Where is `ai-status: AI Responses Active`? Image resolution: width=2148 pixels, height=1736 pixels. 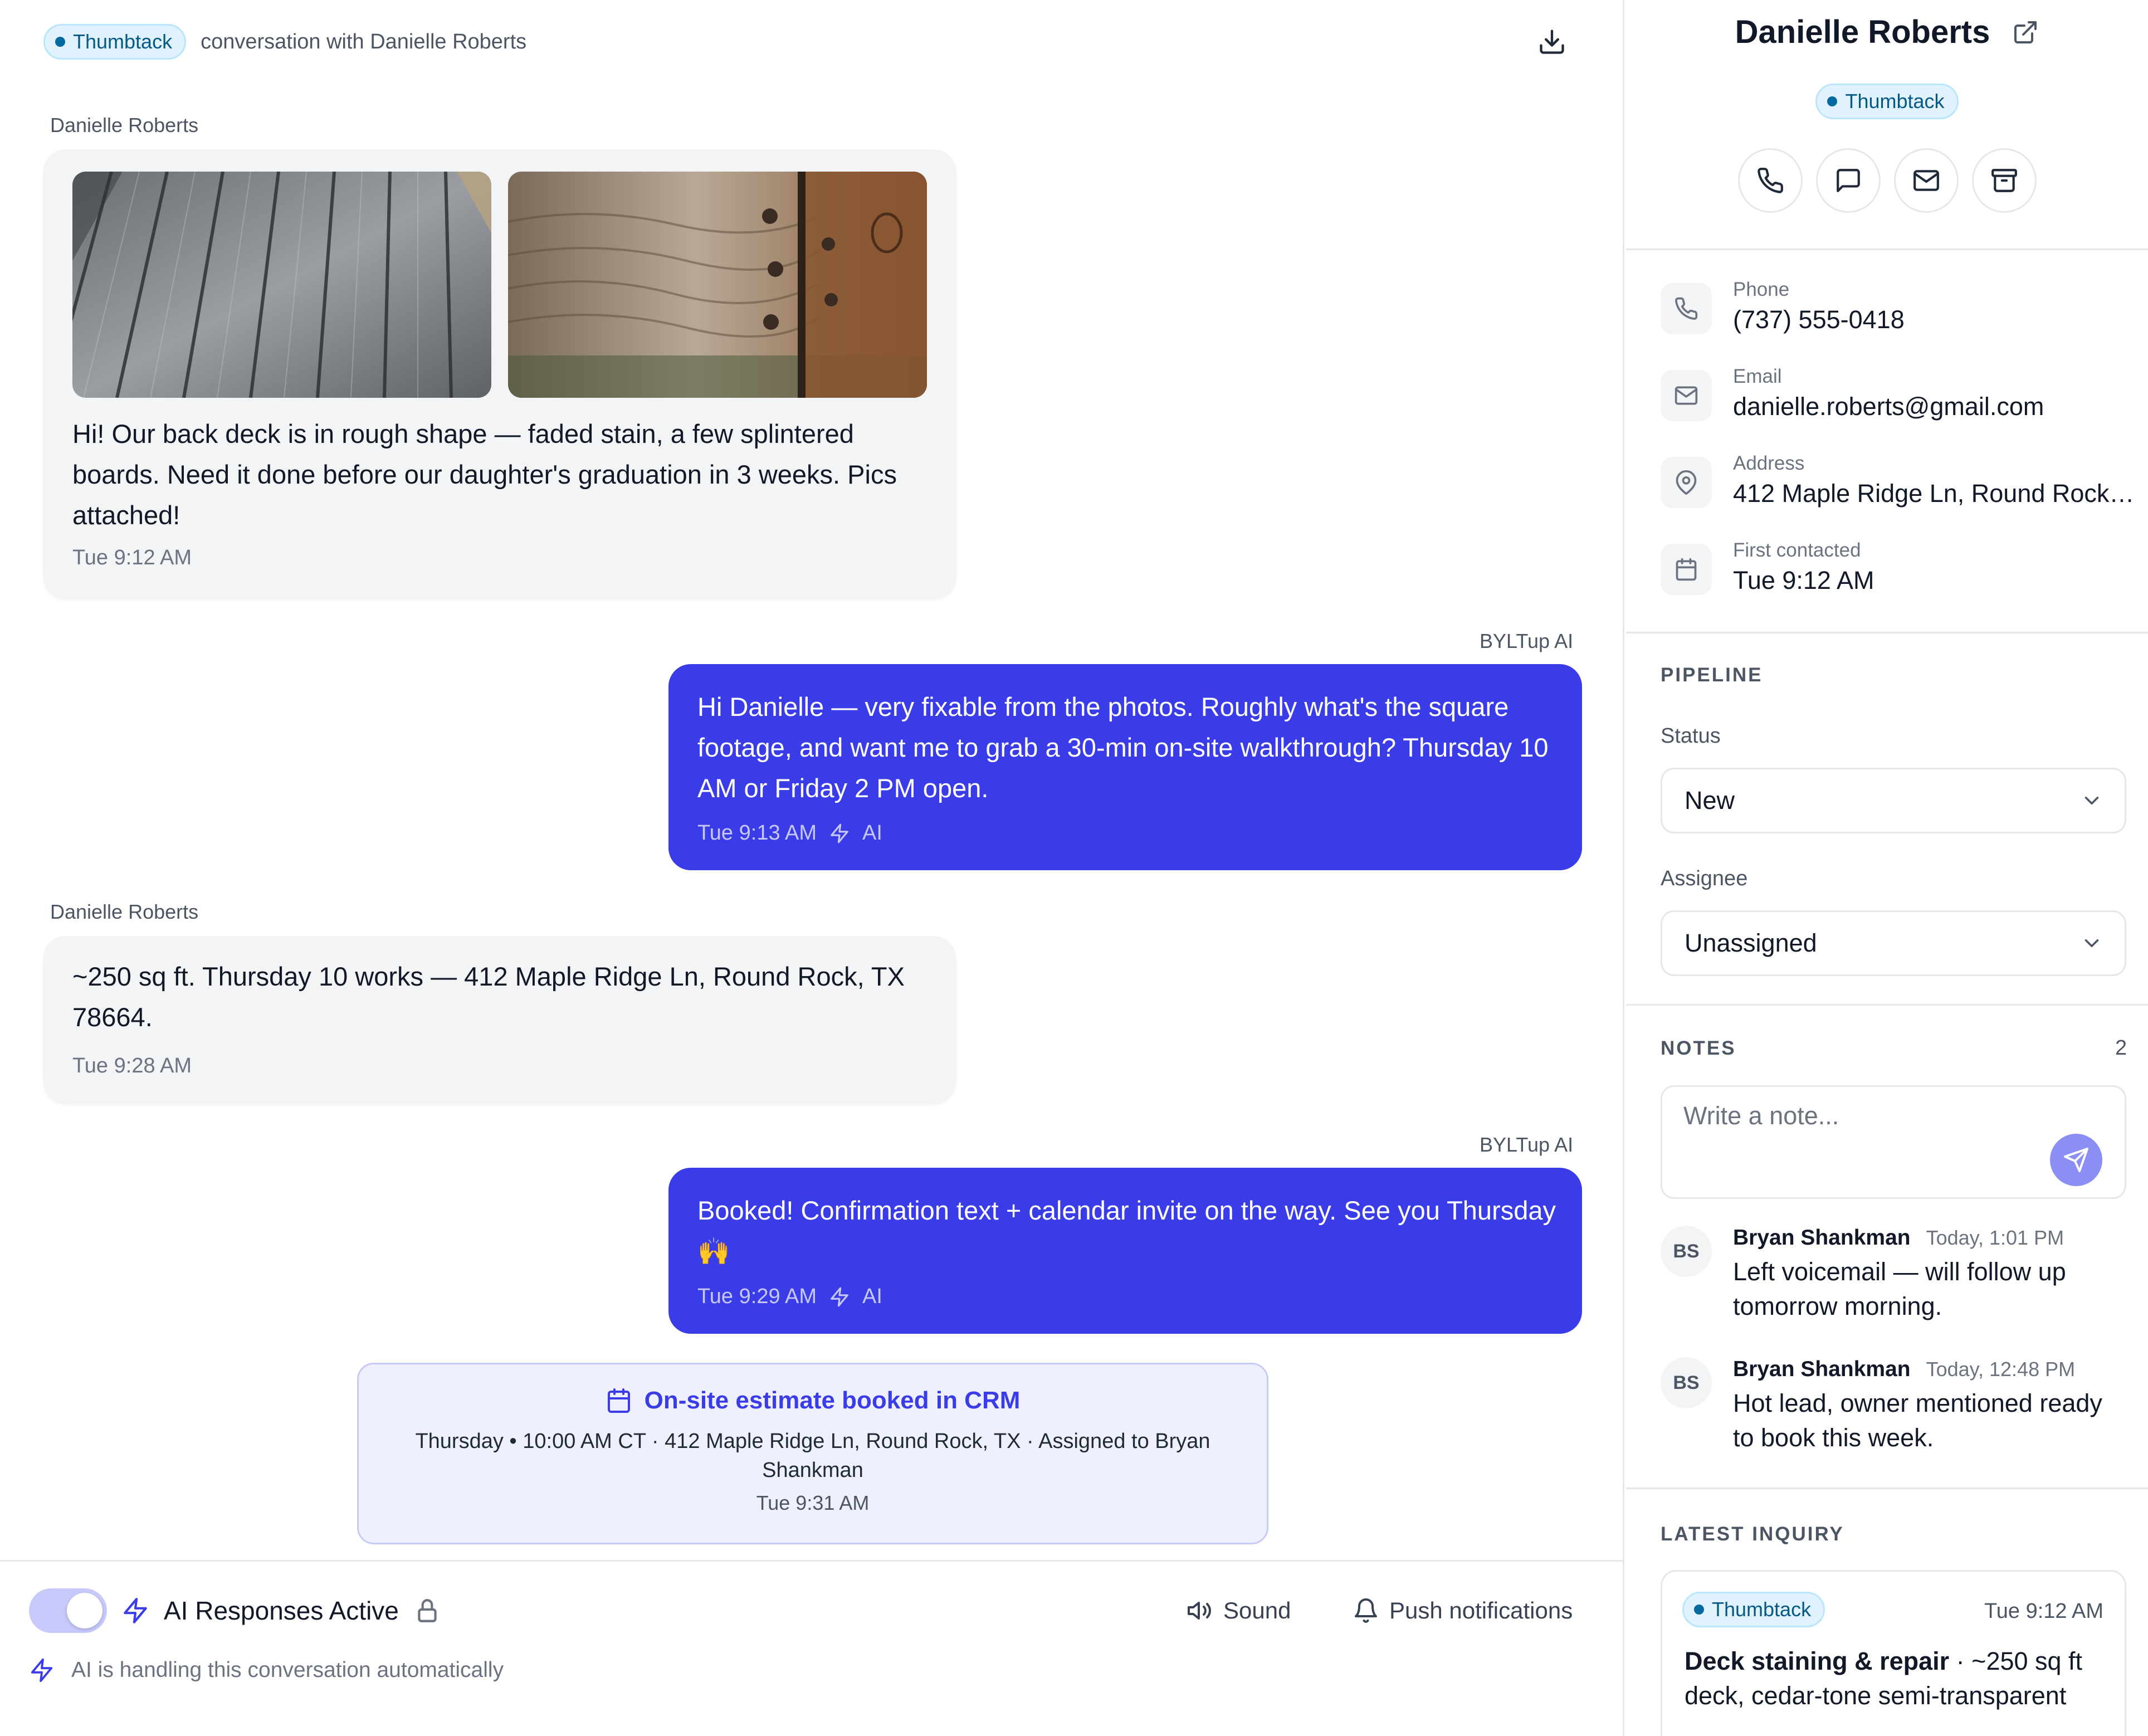
ai-status: AI Responses Active is located at coordinates (281, 1611).